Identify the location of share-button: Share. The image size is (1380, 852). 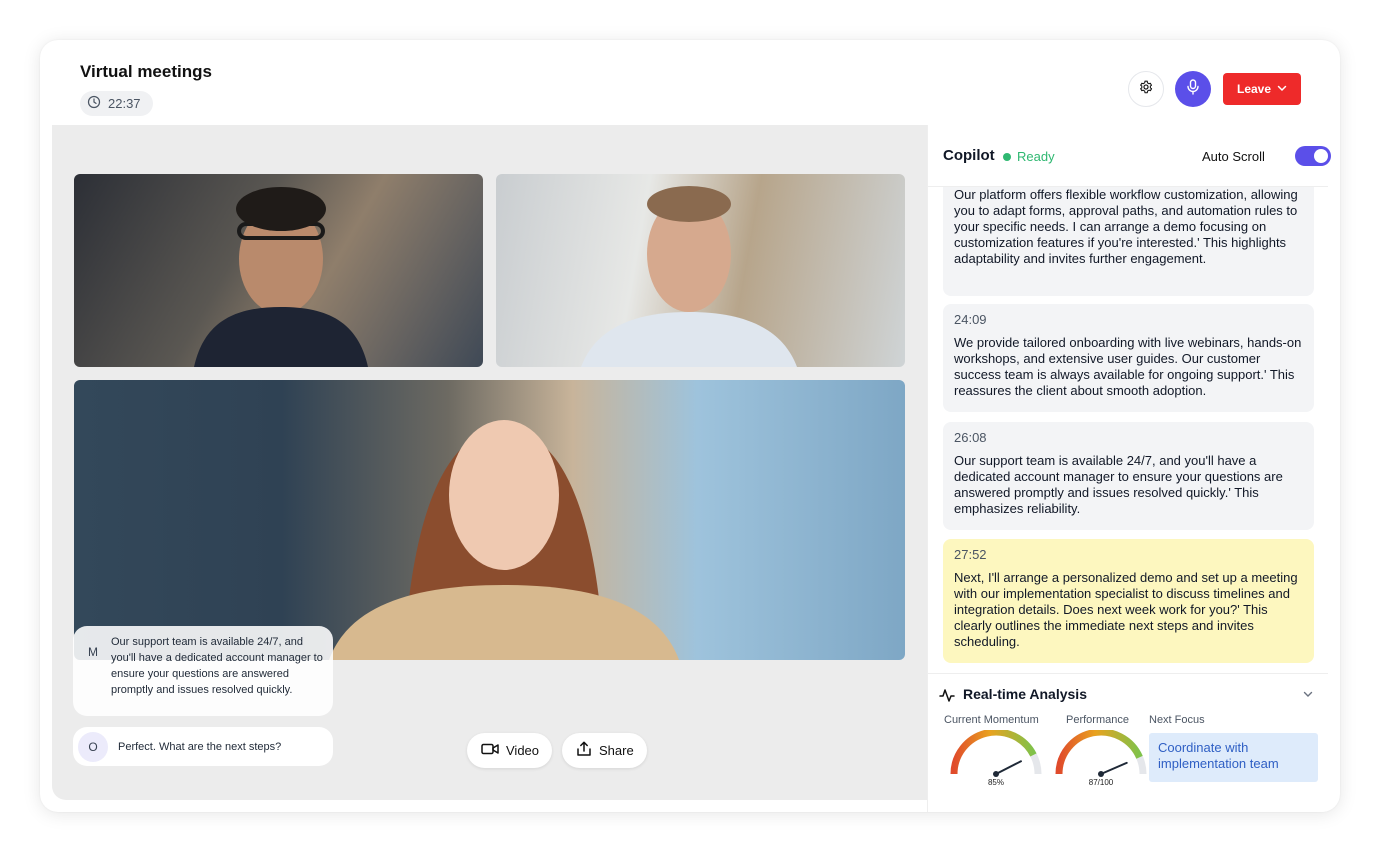
(604, 750).